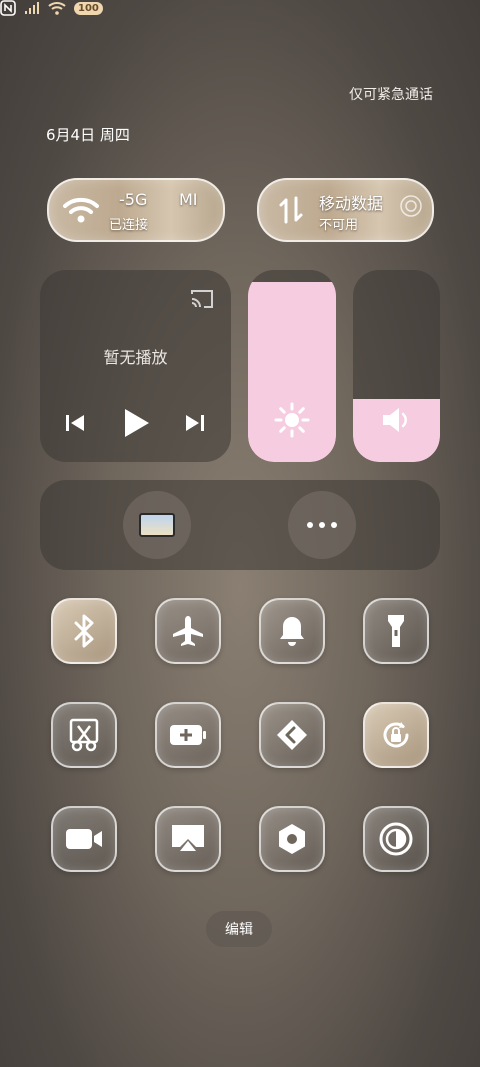 This screenshot has height=1067, width=480. I want to click on screenshot-tile, so click(84, 735).